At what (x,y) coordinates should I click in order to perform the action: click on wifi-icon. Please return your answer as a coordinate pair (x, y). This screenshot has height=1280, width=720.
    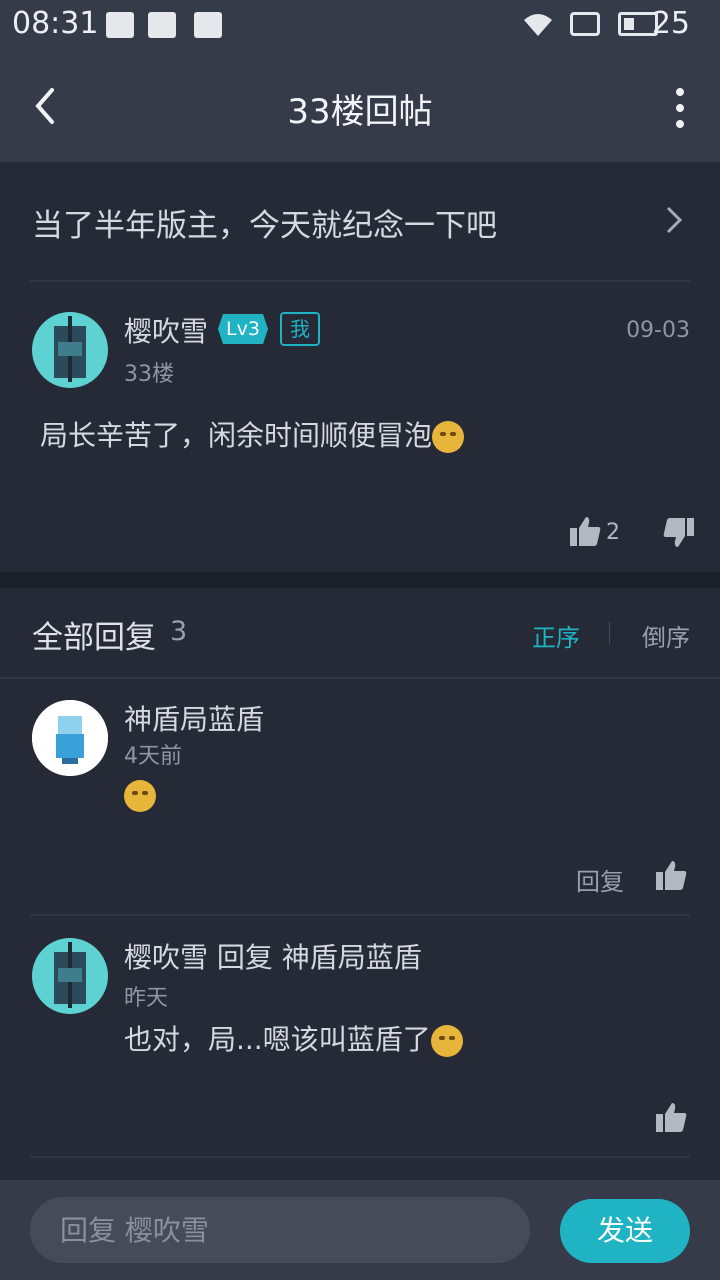
    Looking at the image, I should click on (538, 27).